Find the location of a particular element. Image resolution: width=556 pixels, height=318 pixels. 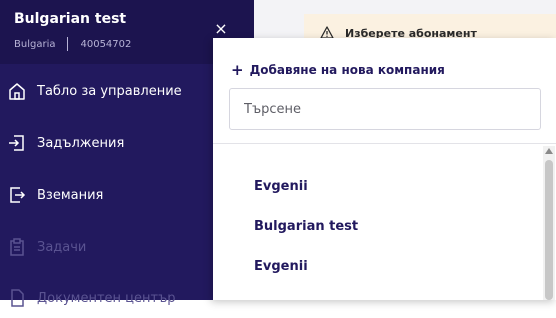

add-company-button: + Добавяне на нова компания is located at coordinates (338, 70).